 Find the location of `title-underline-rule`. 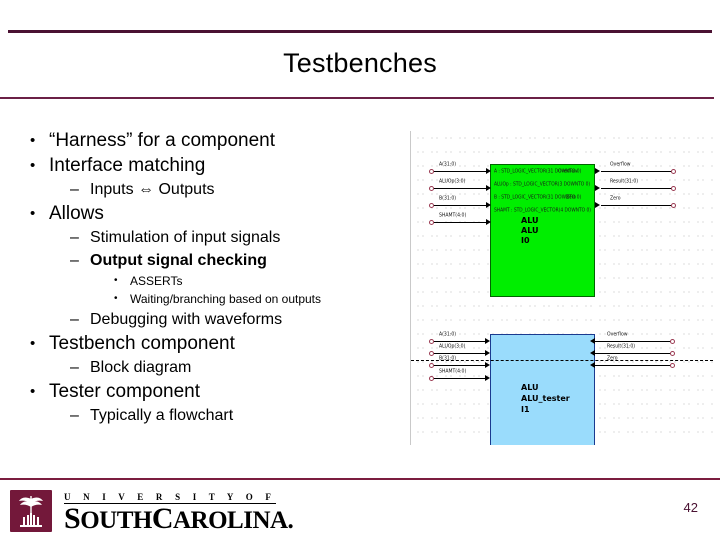

title-underline-rule is located at coordinates (357, 98).